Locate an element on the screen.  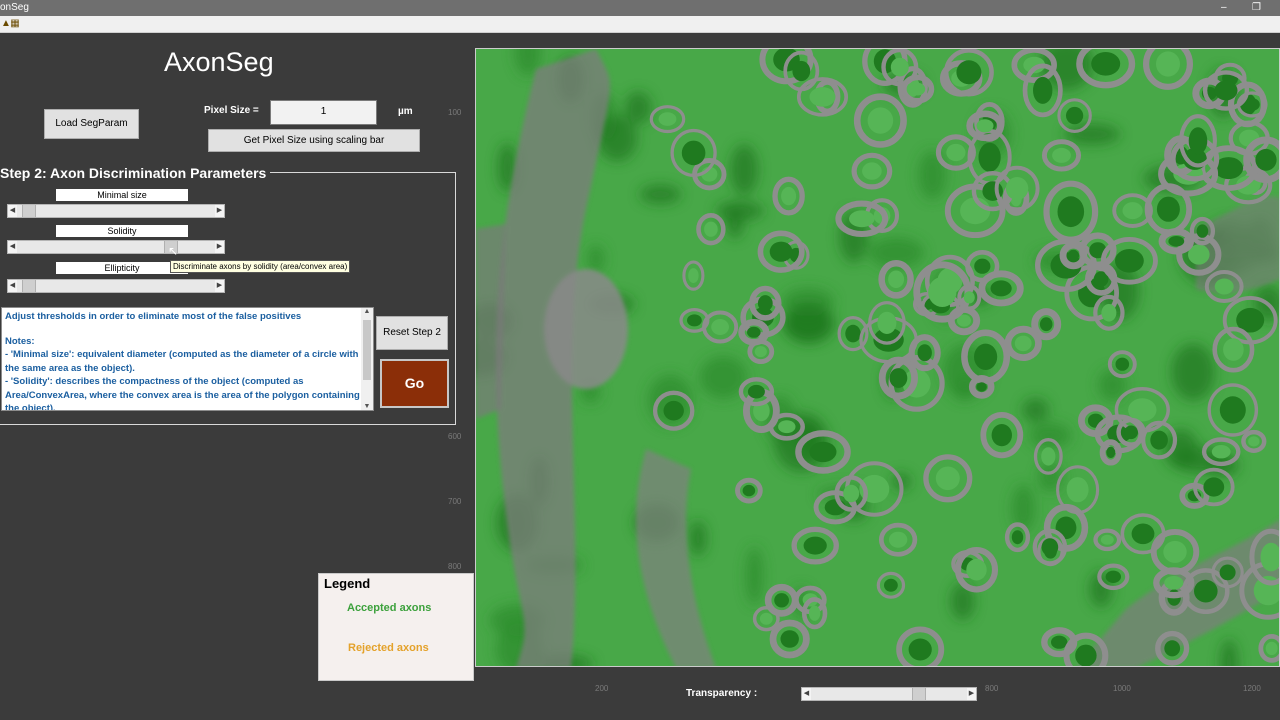
load-segparam-button: Load SegParam is located at coordinates (91, 124).